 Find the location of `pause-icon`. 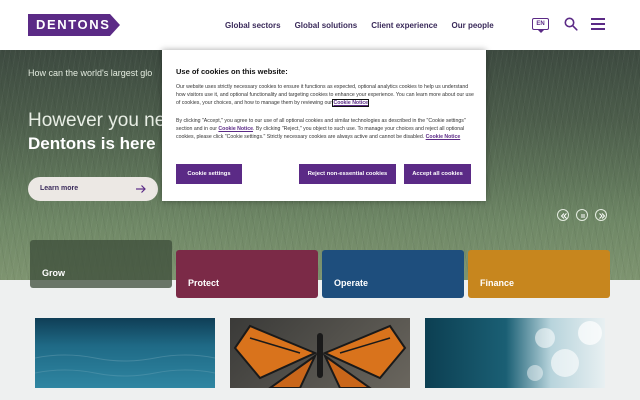

pause-icon is located at coordinates (583, 216).